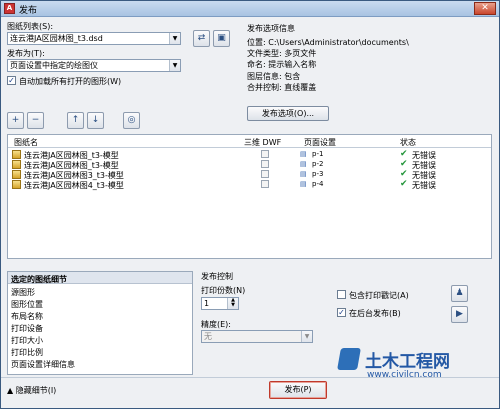 The width and height of the screenshot is (500, 409). I want to click on preview-button: ◎, so click(131, 120).